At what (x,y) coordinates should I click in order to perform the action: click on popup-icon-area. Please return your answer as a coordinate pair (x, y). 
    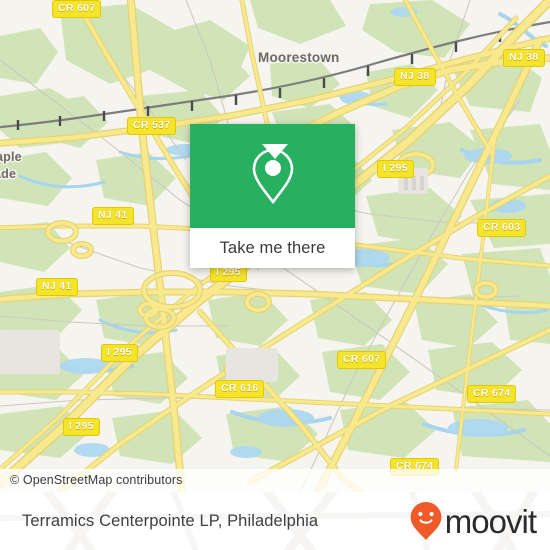
    Looking at the image, I should click on (272, 176).